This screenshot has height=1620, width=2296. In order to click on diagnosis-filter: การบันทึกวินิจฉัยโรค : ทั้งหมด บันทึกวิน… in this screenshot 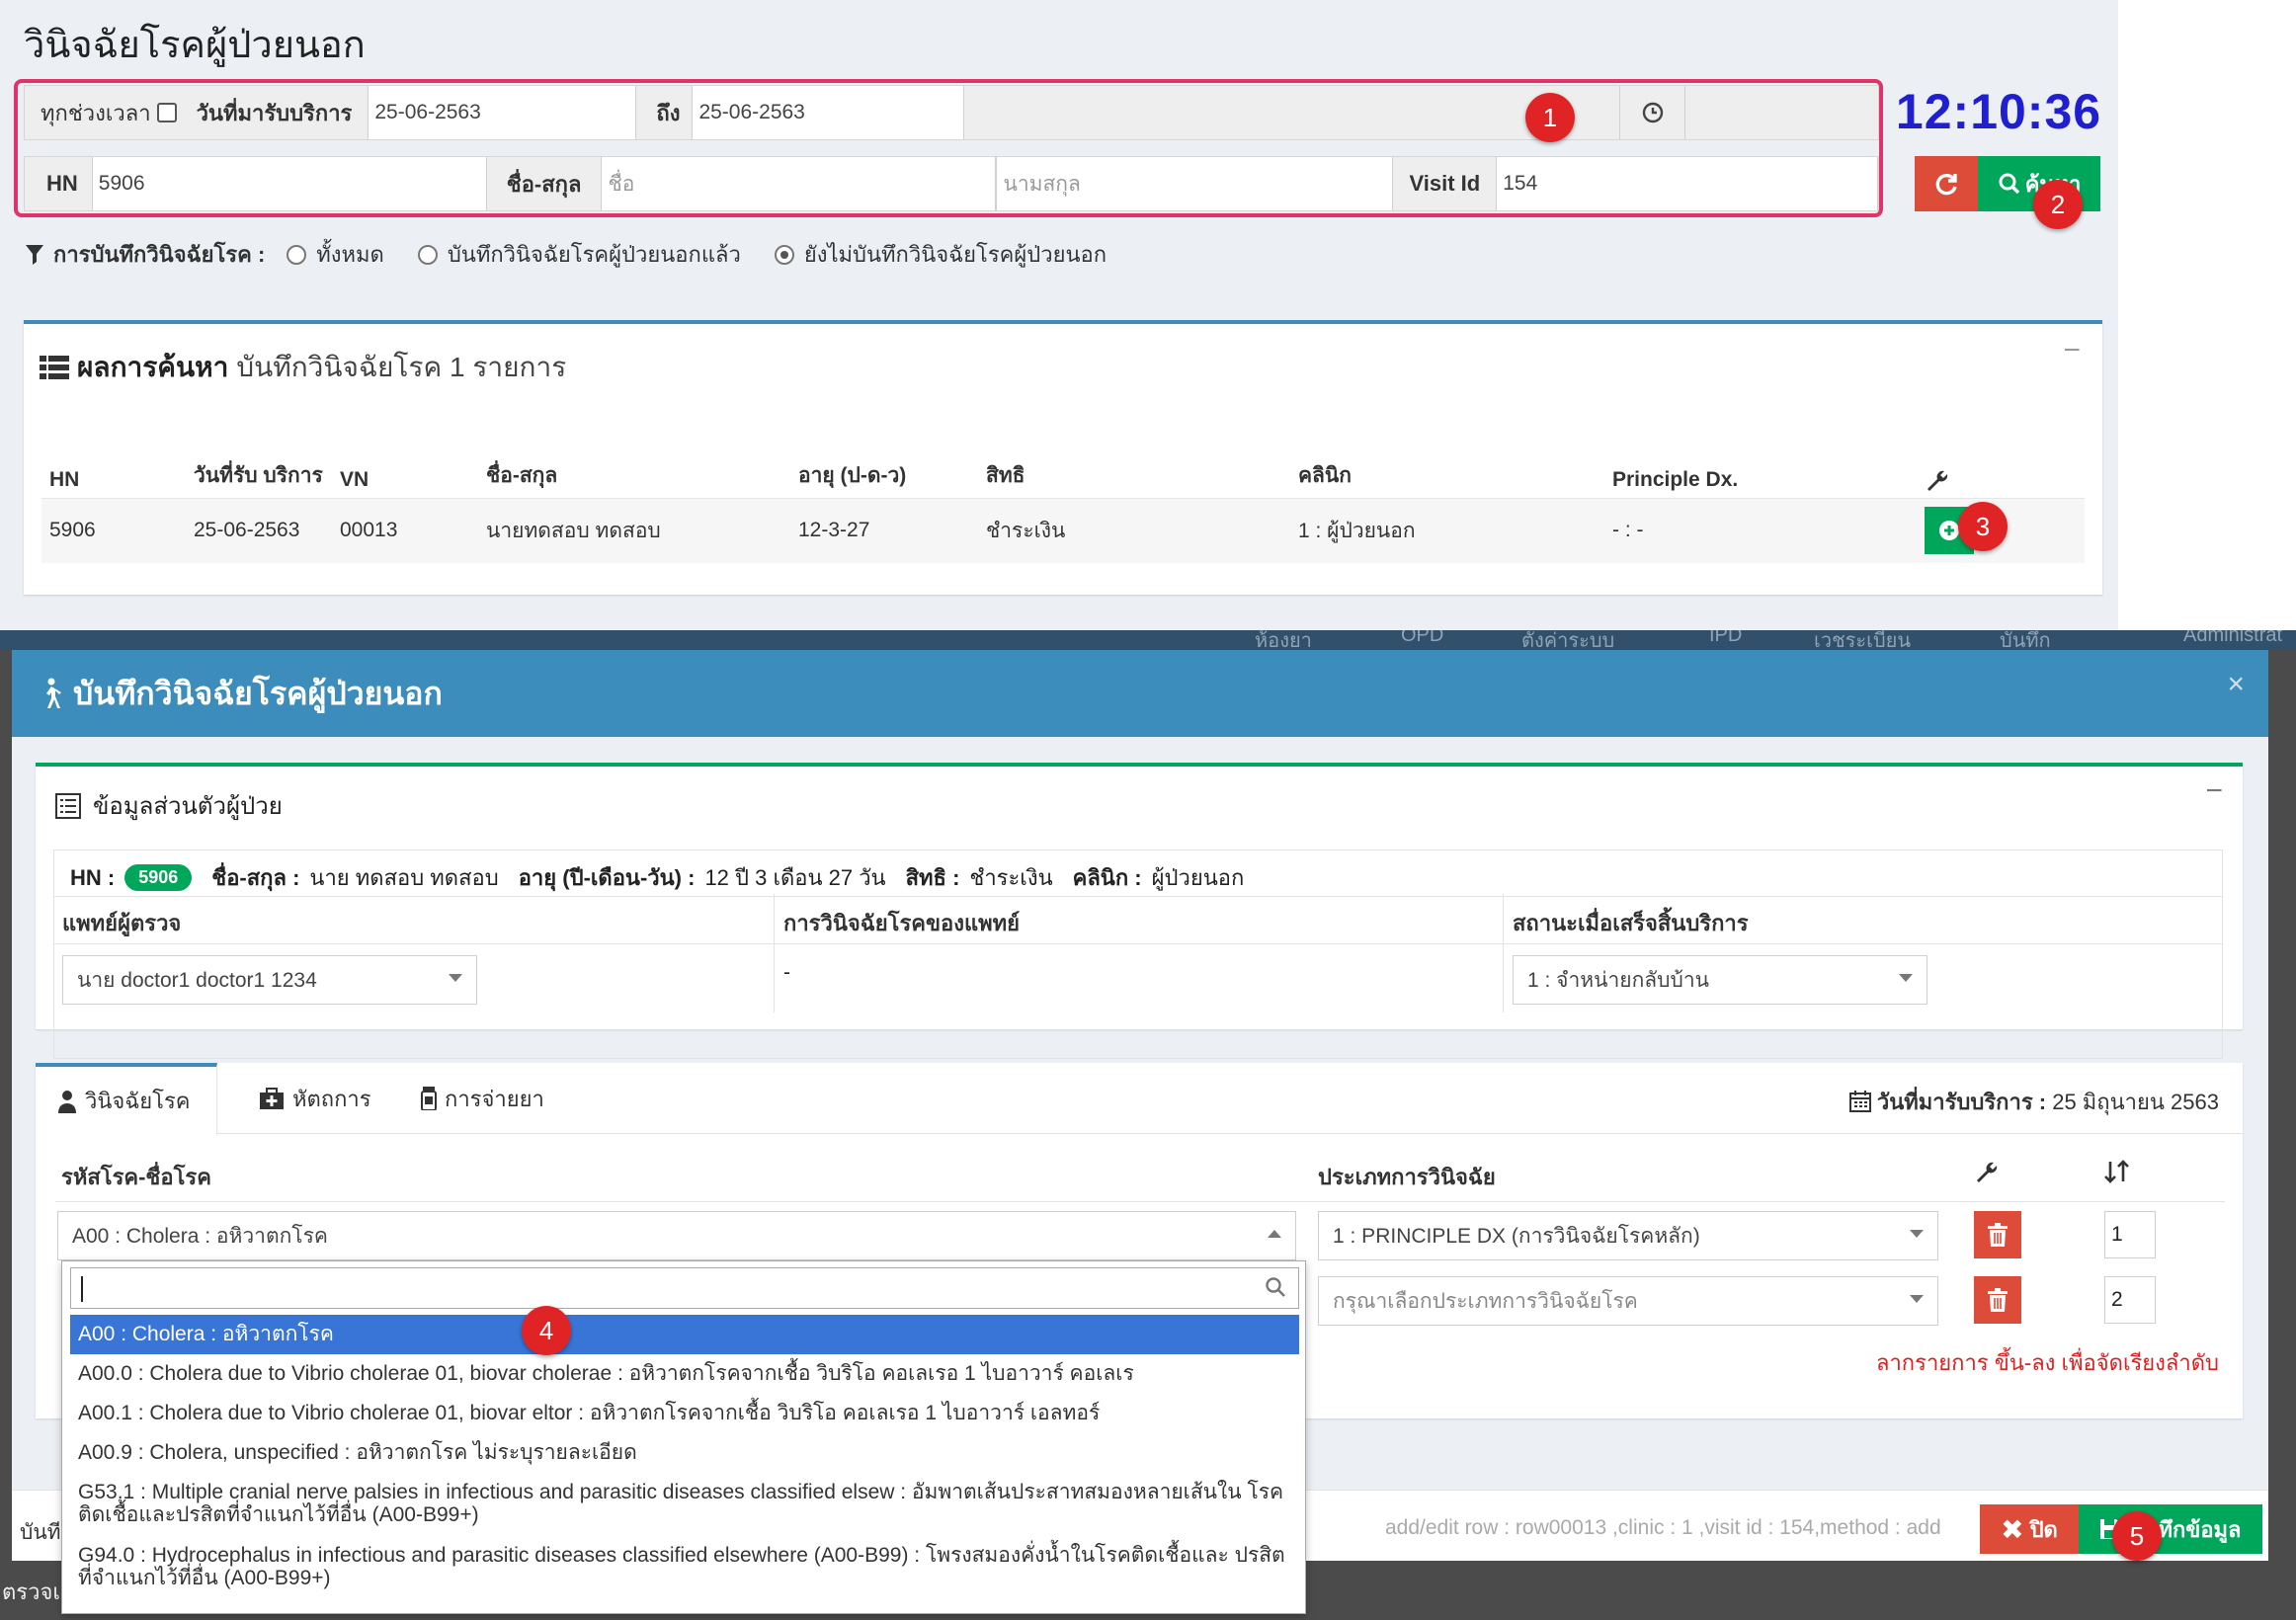, I will do `click(566, 254)`.